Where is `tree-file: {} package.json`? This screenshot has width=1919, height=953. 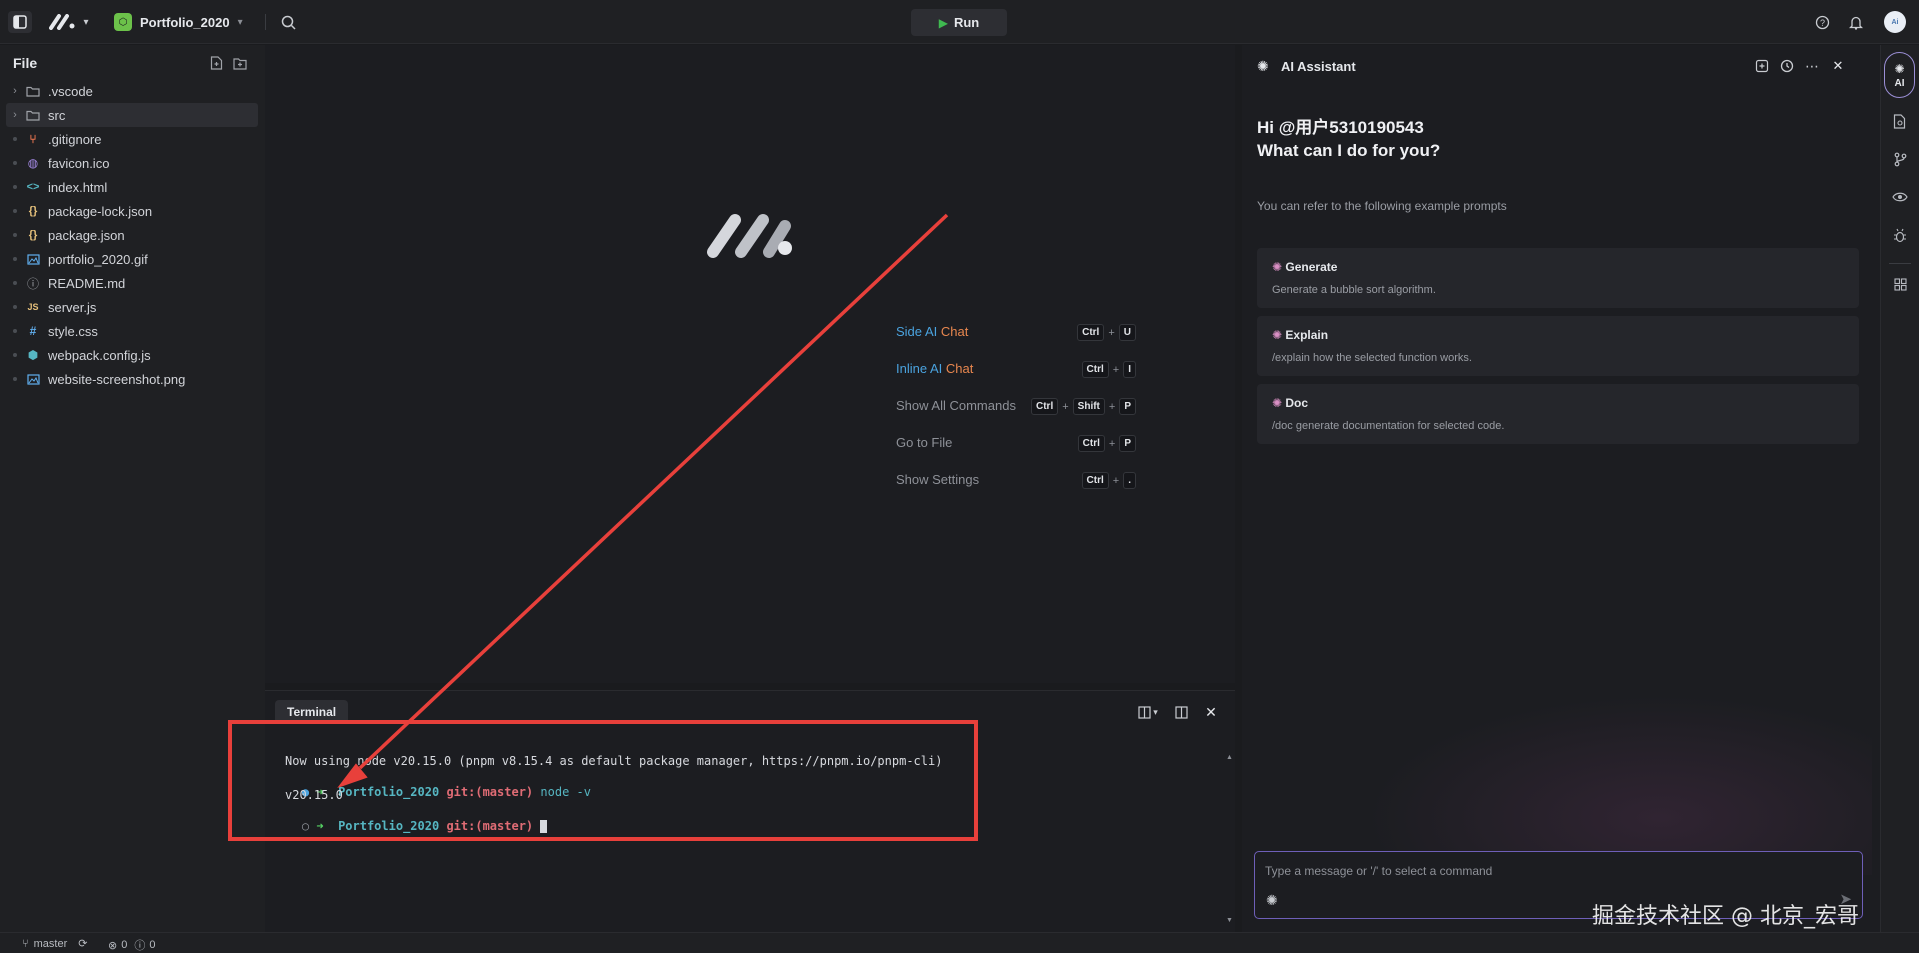
tree-file: {} package.json is located at coordinates (132, 235).